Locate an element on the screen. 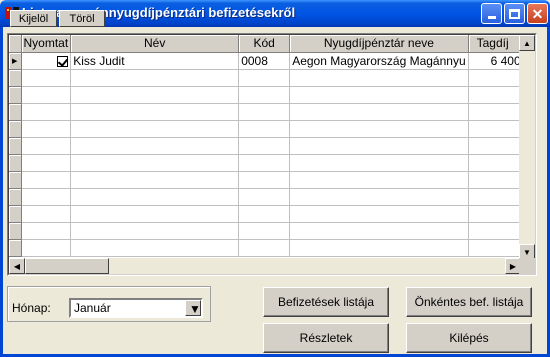 The width and height of the screenshot is (550, 357). scroll-up-button: ▲ is located at coordinates (527, 43).